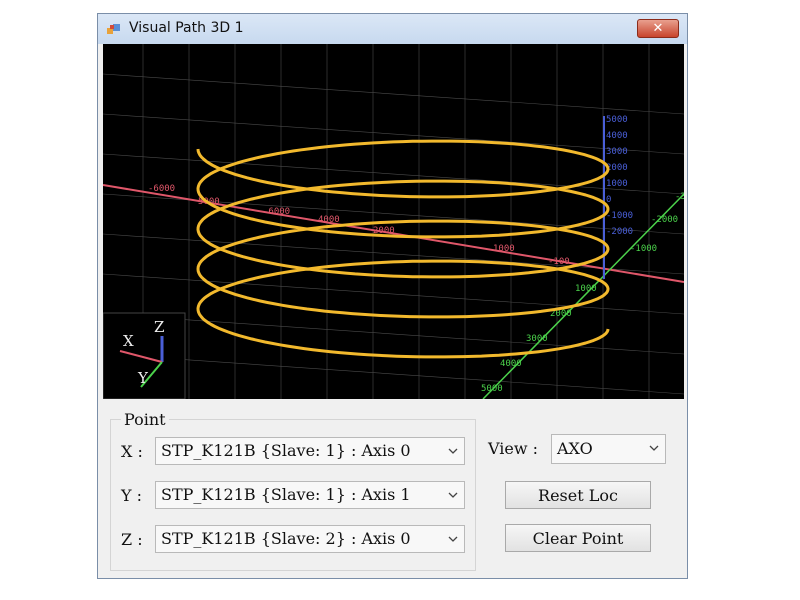  What do you see at coordinates (143, 378) in the screenshot?
I see `gizmo-y-label: Y` at bounding box center [143, 378].